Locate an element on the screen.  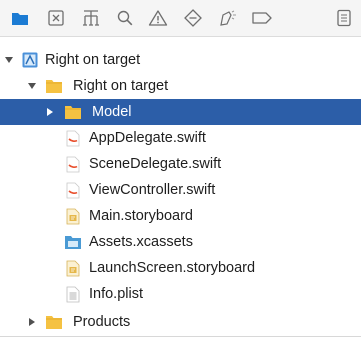
tree-item-label: Info.plist is located at coordinates (116, 294).